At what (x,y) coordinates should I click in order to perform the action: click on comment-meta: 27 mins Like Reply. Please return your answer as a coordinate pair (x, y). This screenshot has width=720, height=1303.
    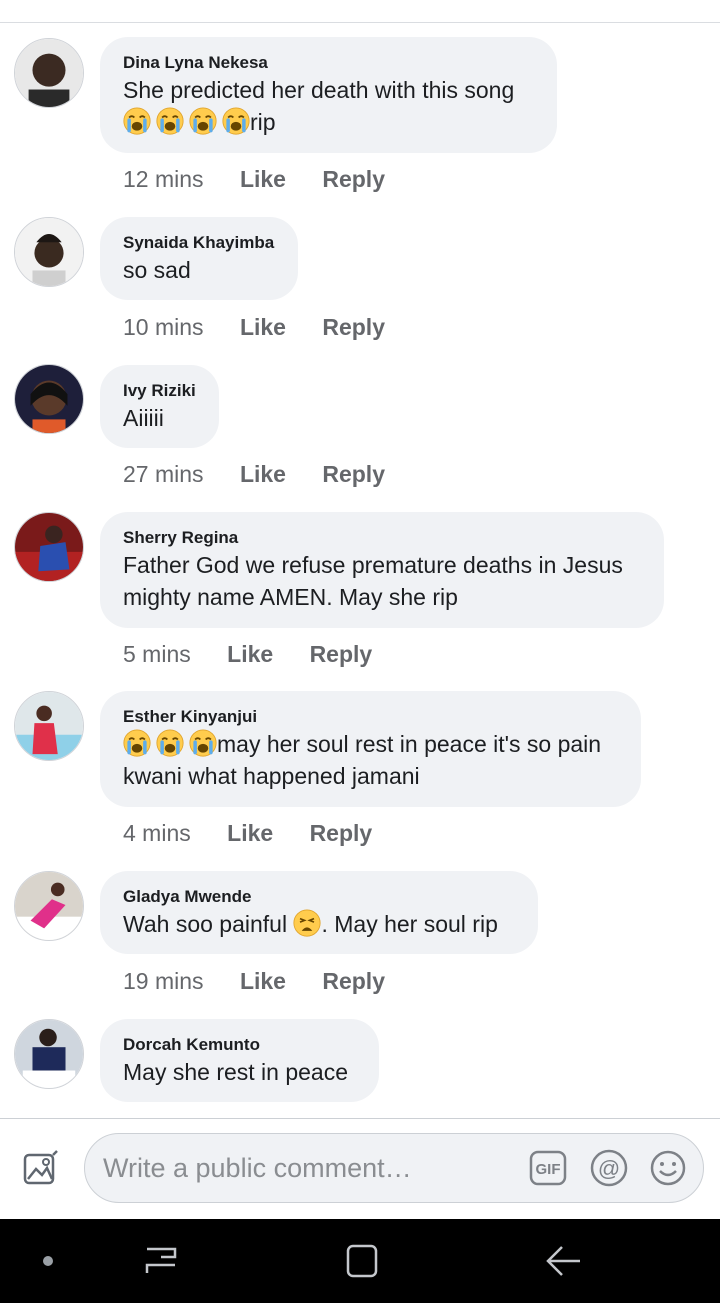
    Looking at the image, I should click on (254, 474).